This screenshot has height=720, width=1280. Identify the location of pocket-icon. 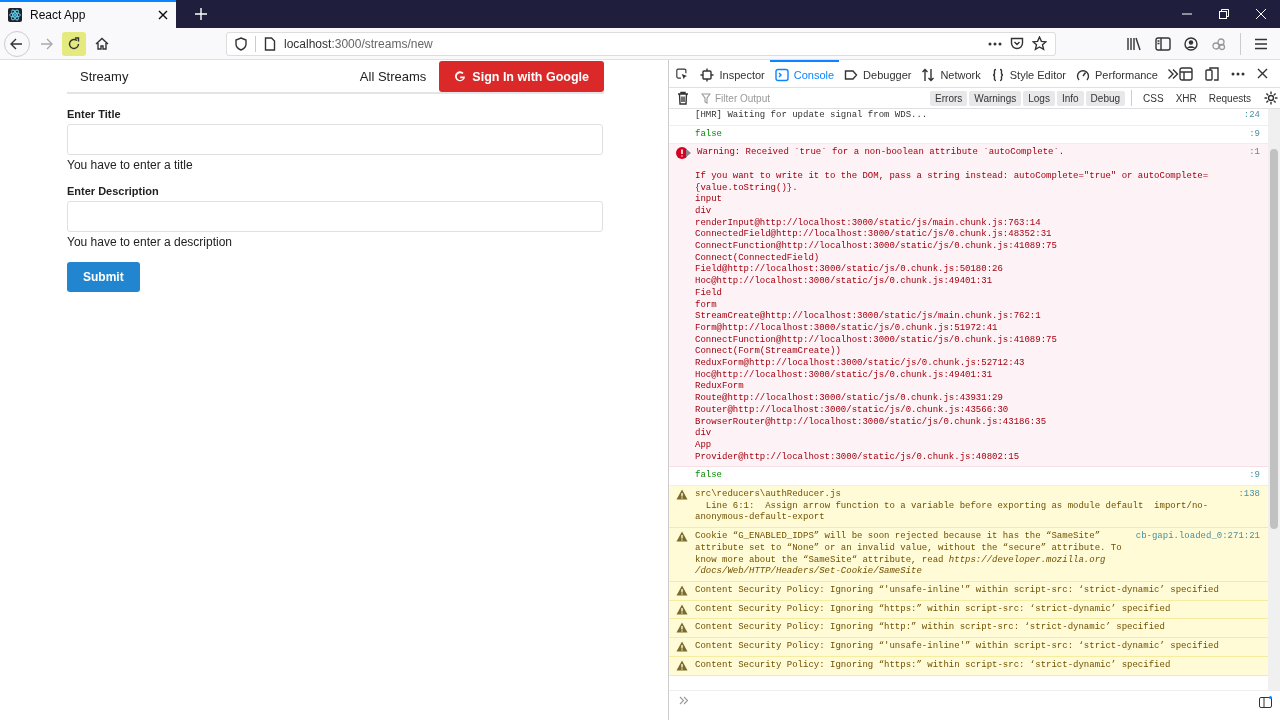
(1017, 43).